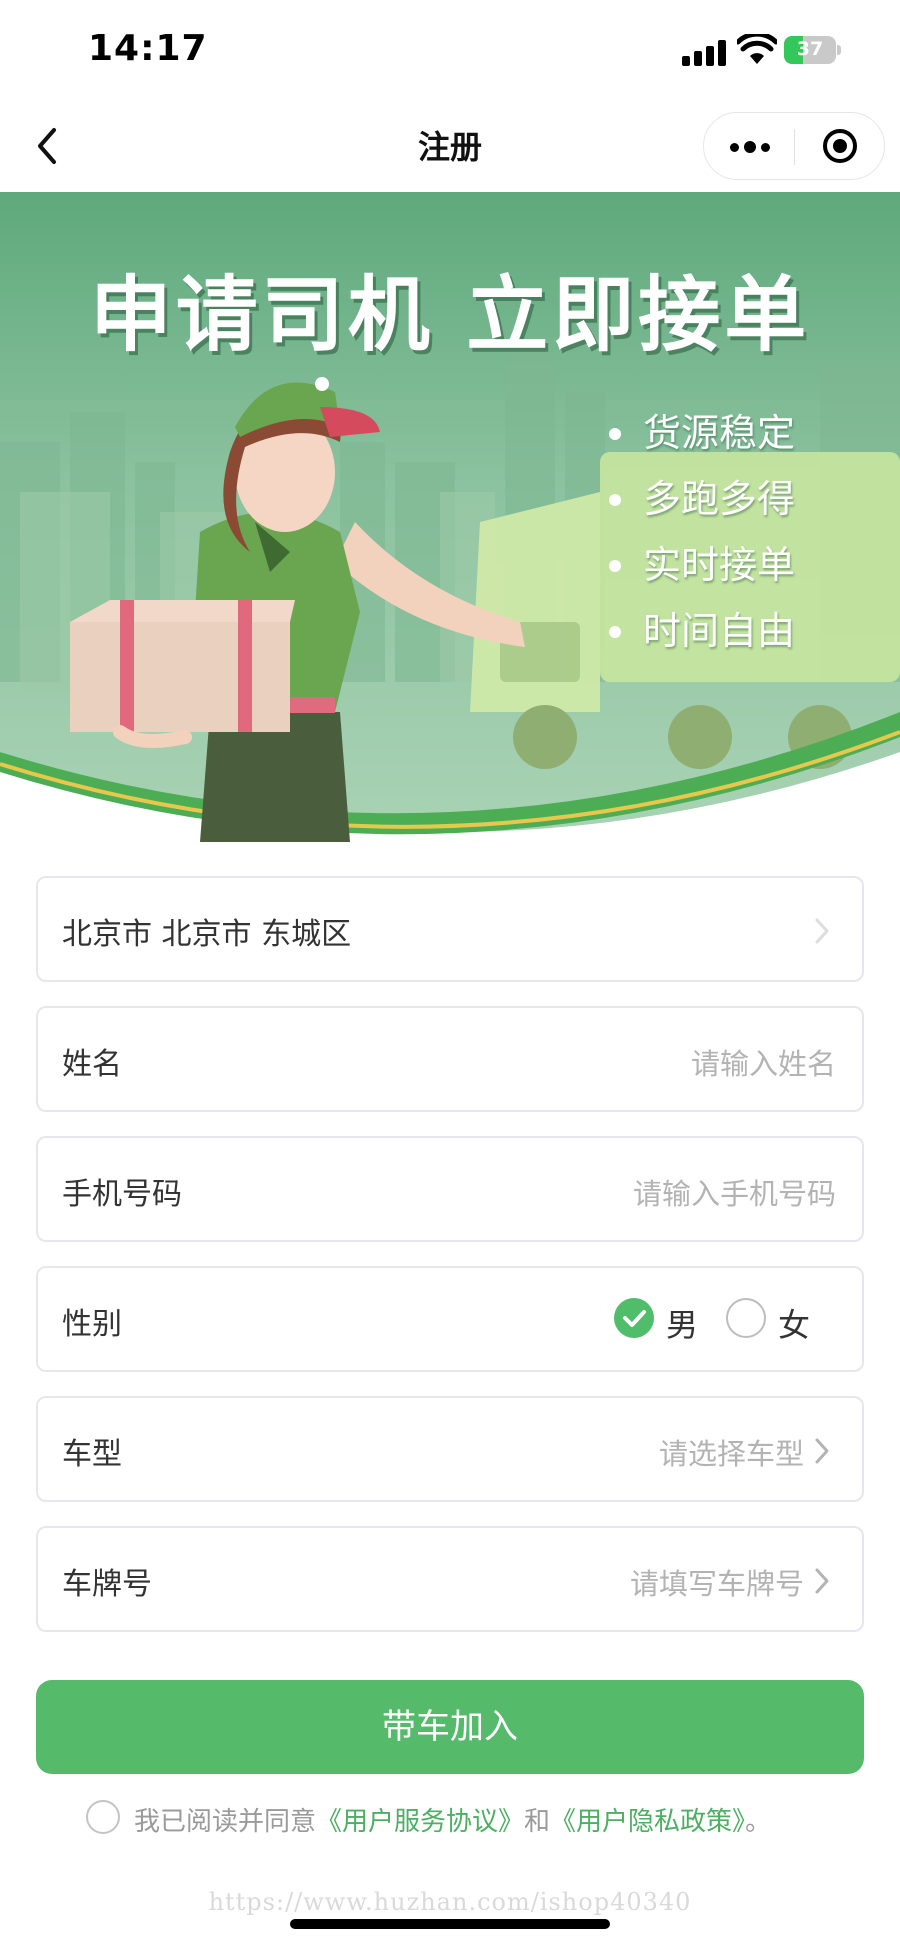  I want to click on name-input: 请输入姓名, so click(763, 1062).